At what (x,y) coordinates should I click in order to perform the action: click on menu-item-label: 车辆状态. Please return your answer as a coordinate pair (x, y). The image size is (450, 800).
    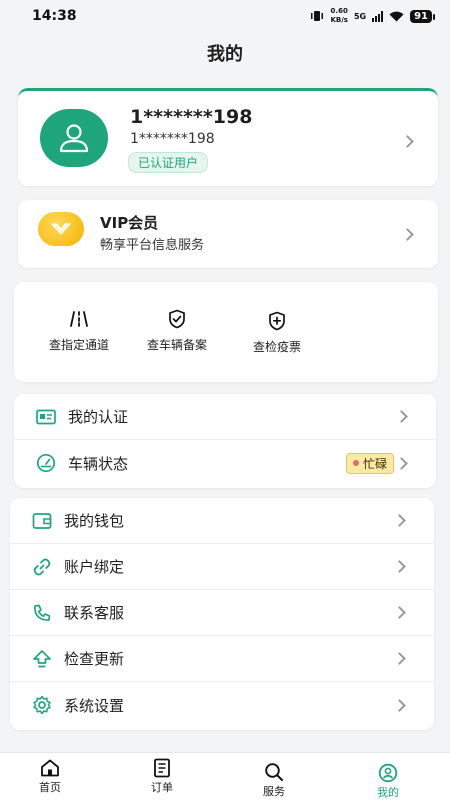
    Looking at the image, I should click on (98, 463).